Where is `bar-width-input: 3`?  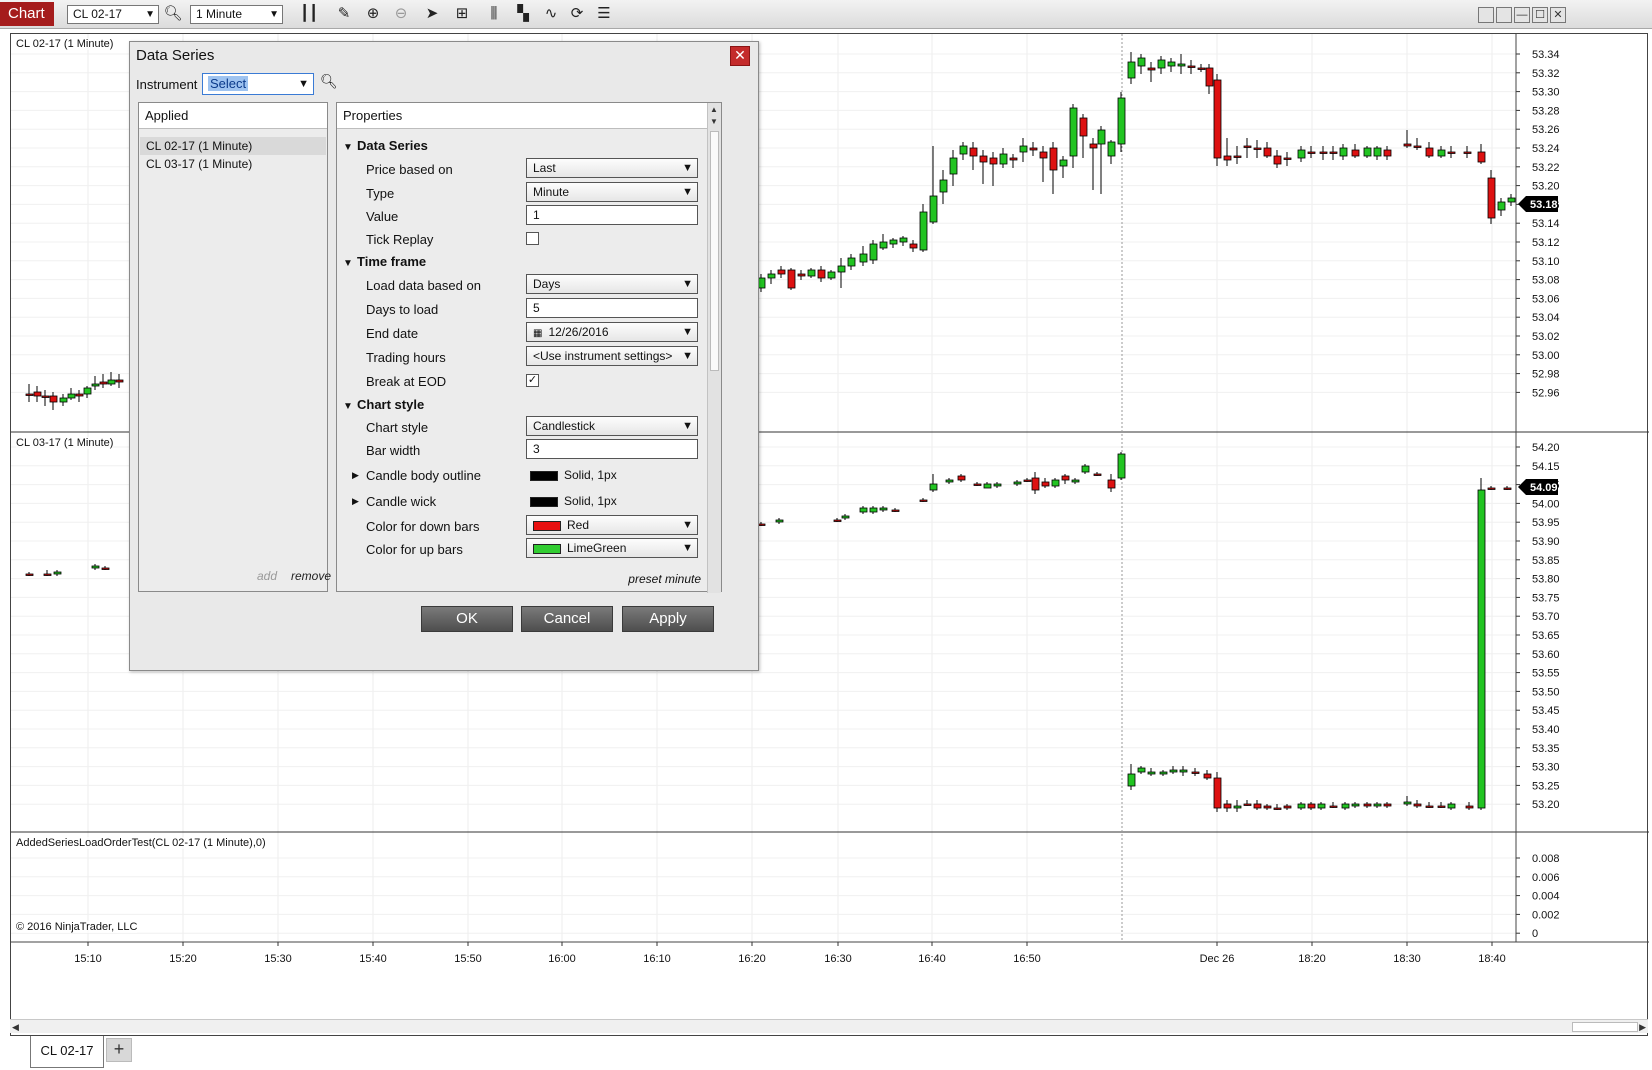
bar-width-input: 3 is located at coordinates (612, 449).